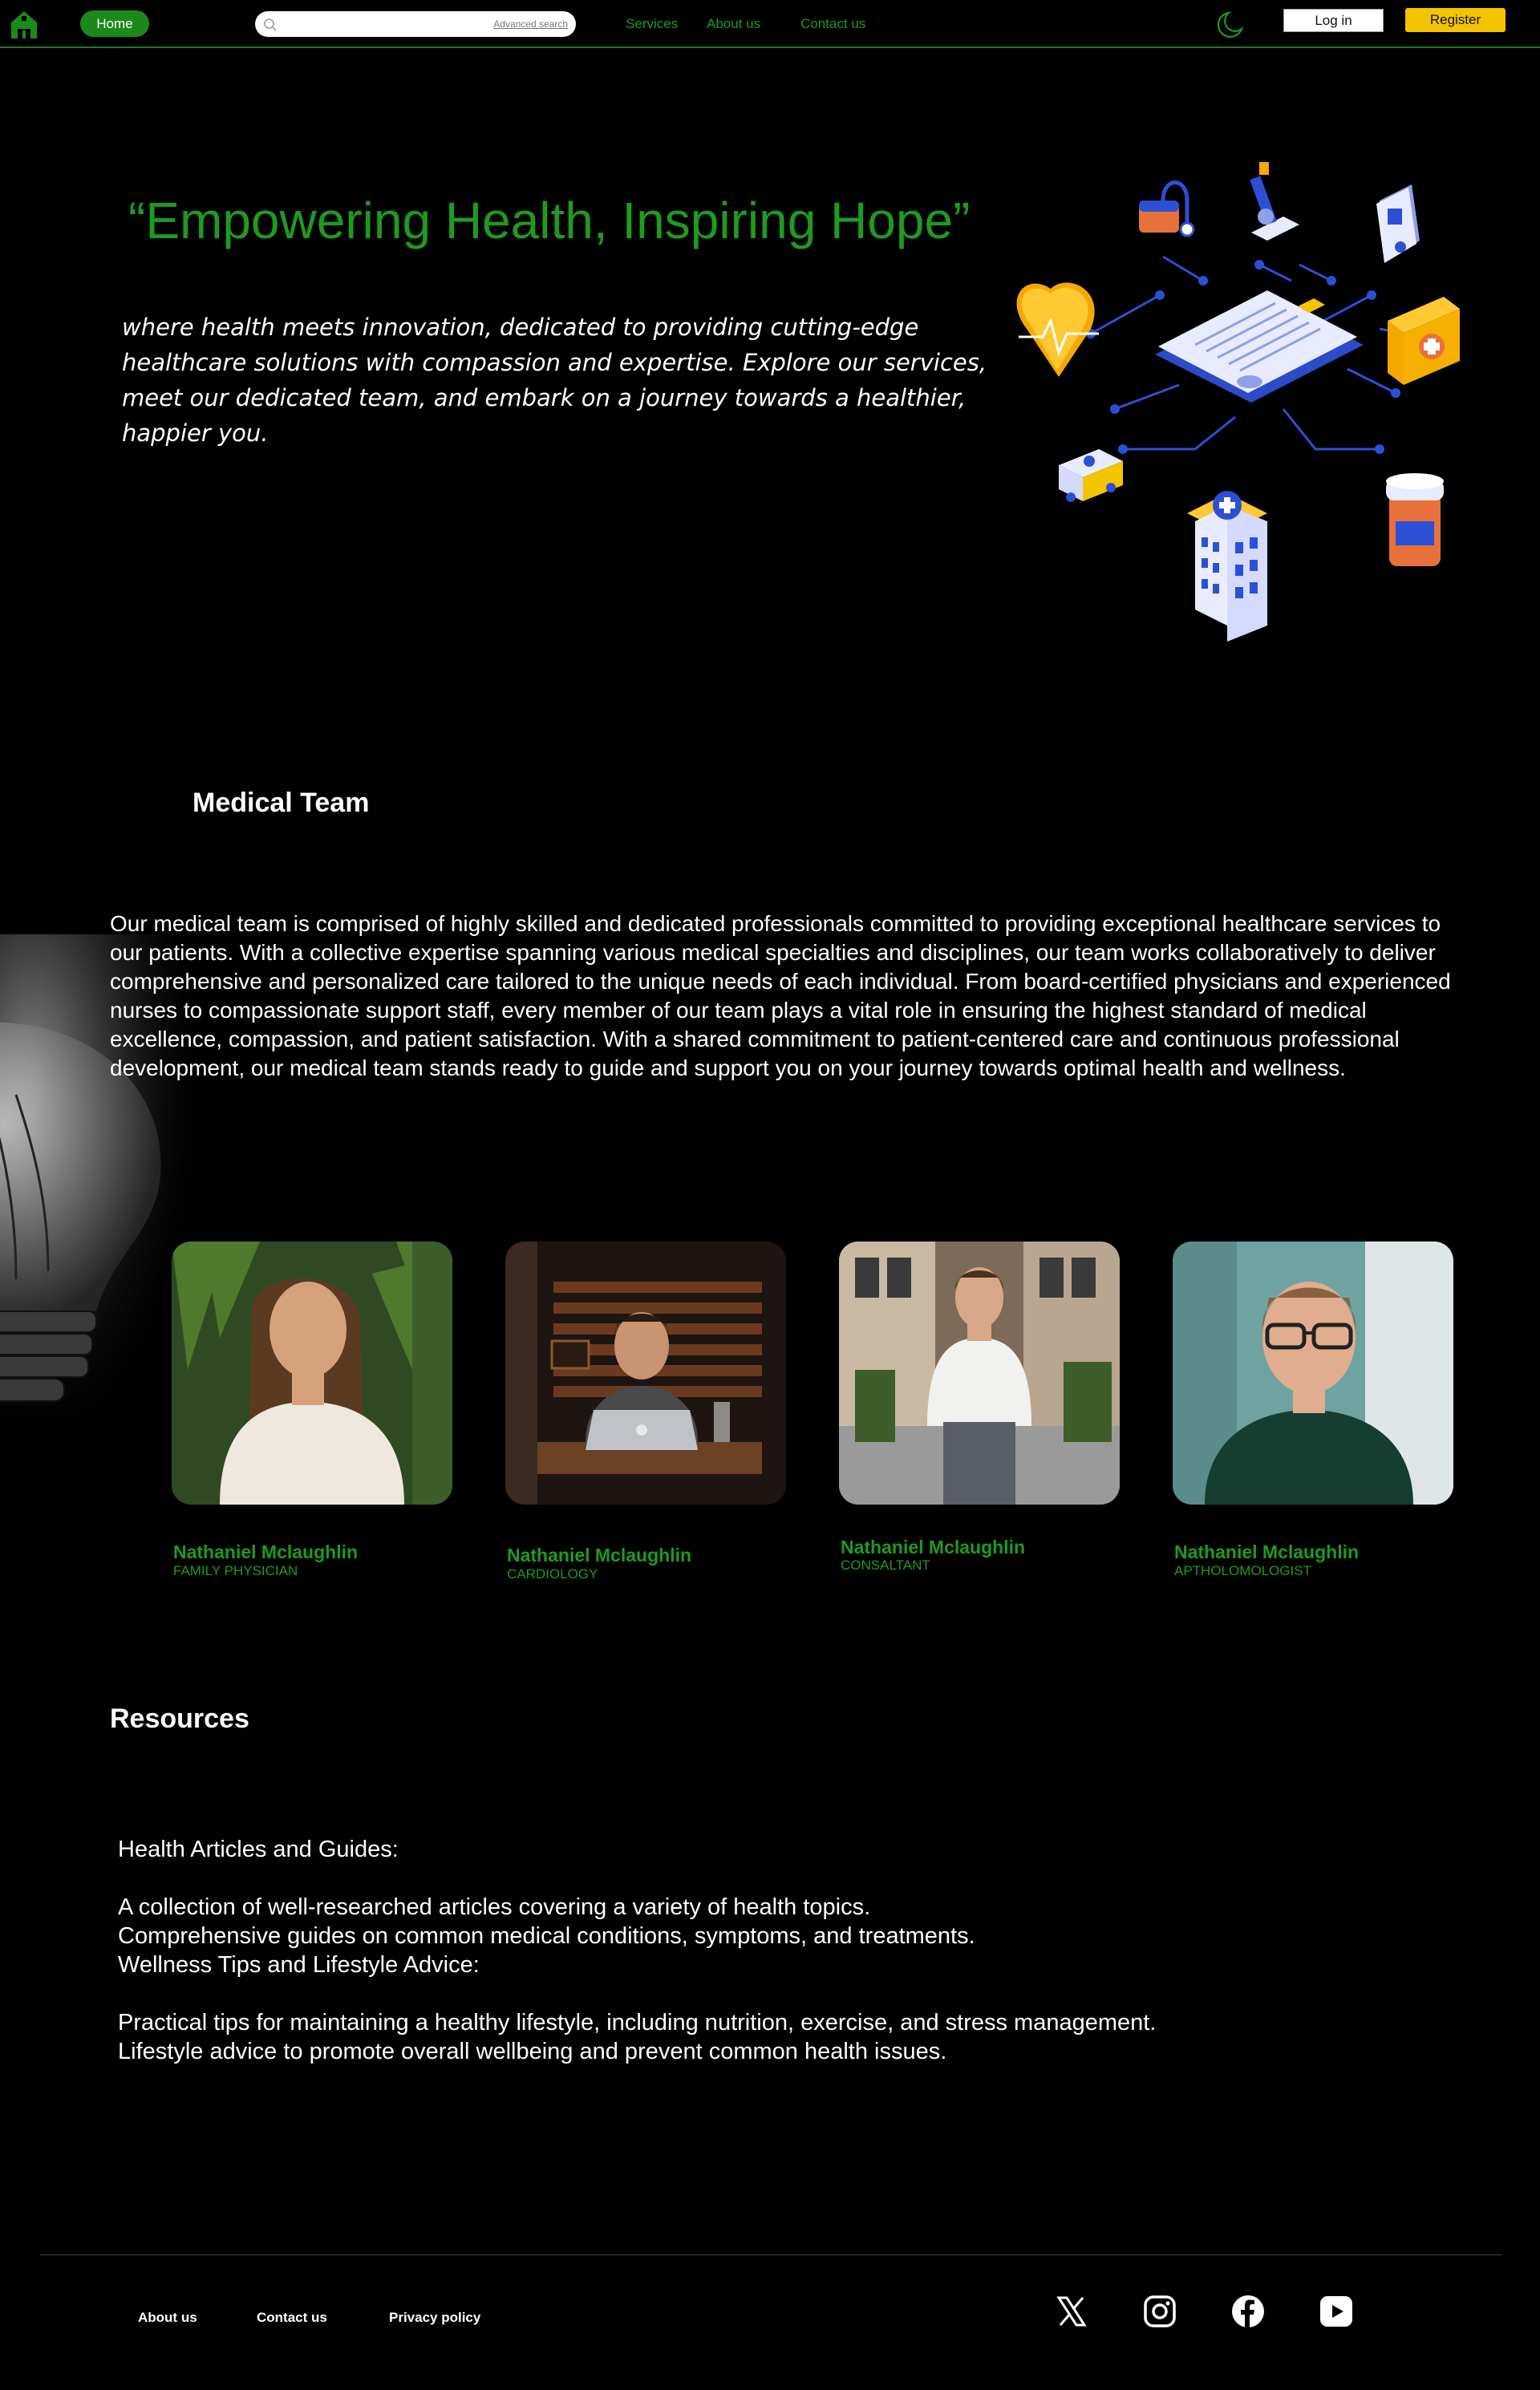  I want to click on team-member-role: FAMILY PHYSICIAN, so click(236, 1570).